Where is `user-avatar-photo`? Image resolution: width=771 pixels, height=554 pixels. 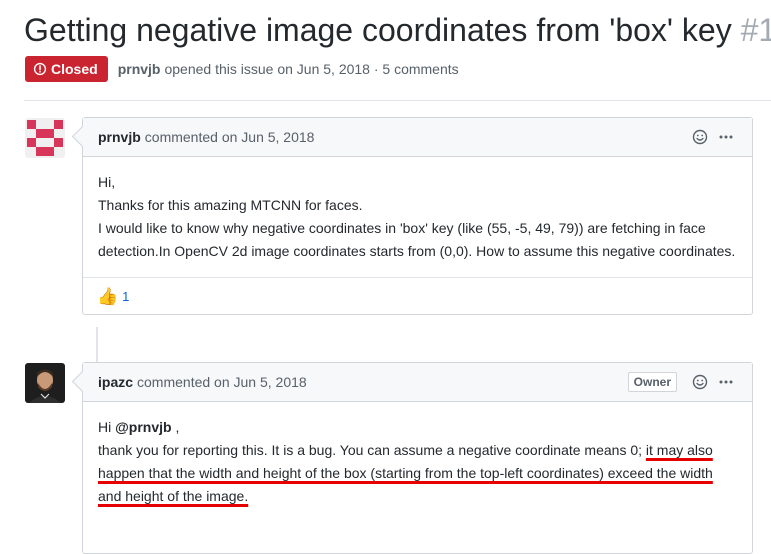 user-avatar-photo is located at coordinates (45, 383).